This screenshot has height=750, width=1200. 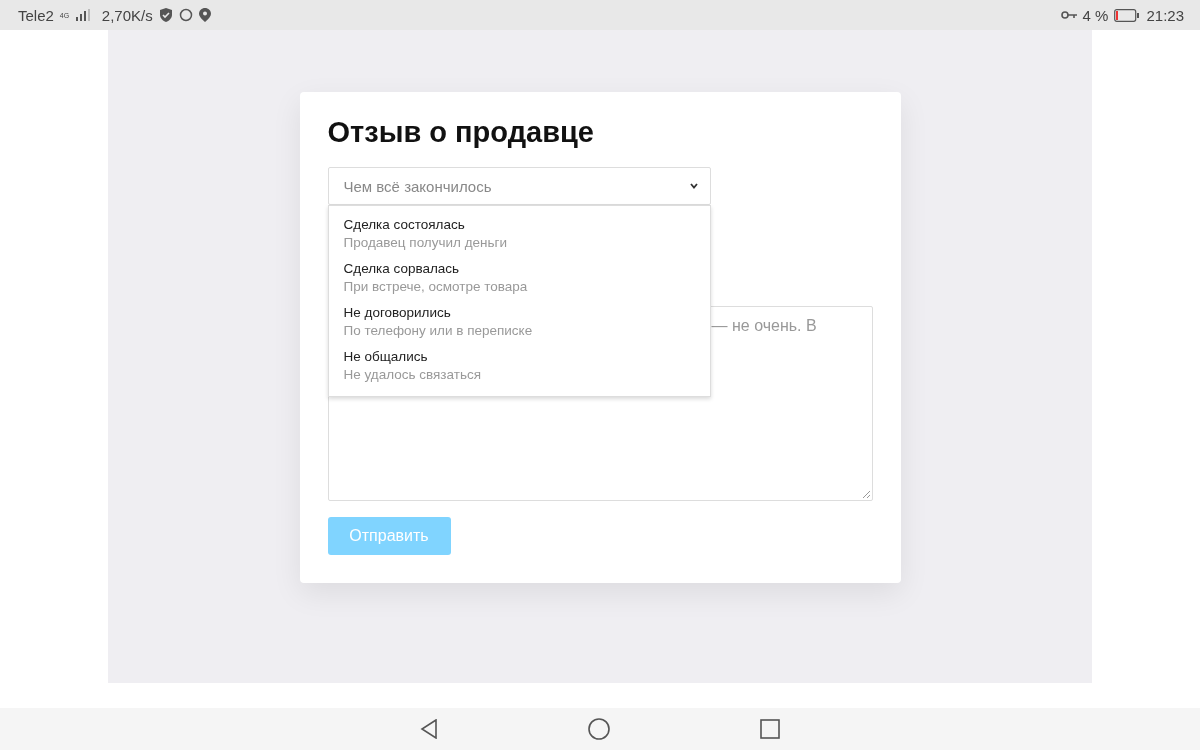 What do you see at coordinates (438, 330) in the screenshot?
I see `option-hint: По телефону или в переписке` at bounding box center [438, 330].